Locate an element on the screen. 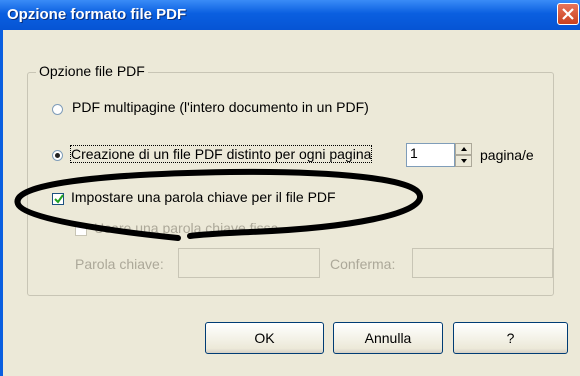 This screenshot has height=376, width=580. pages-unit-label: pagina/e is located at coordinates (507, 155).